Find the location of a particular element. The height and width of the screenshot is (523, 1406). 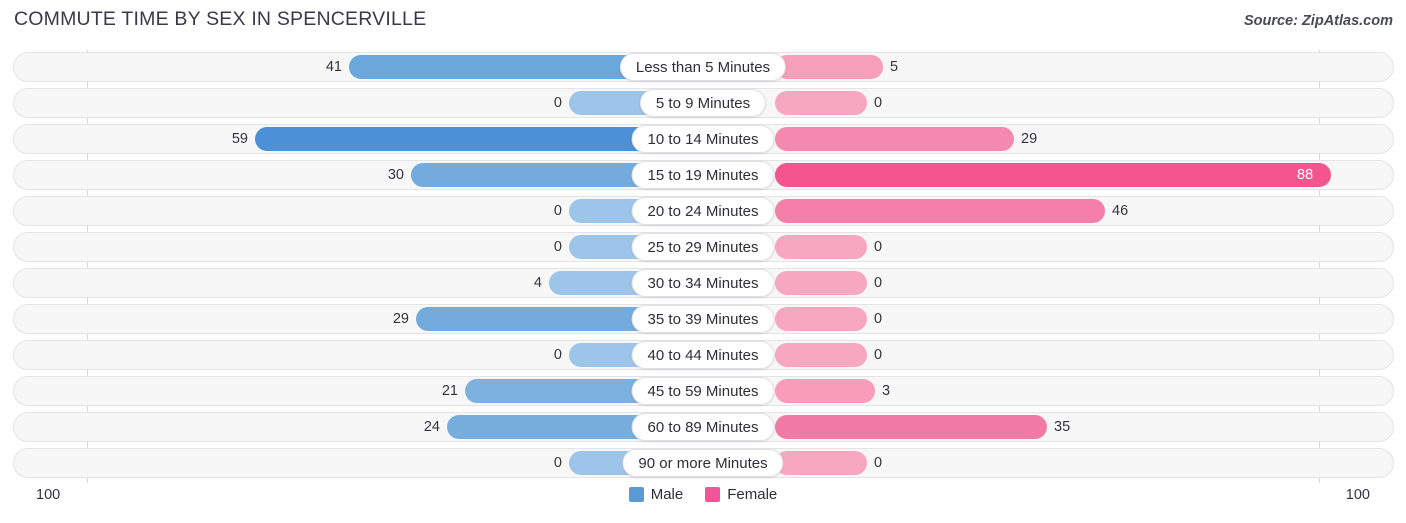

chart-row: 21 3 45 to 59 Minutes is located at coordinates (703, 391).